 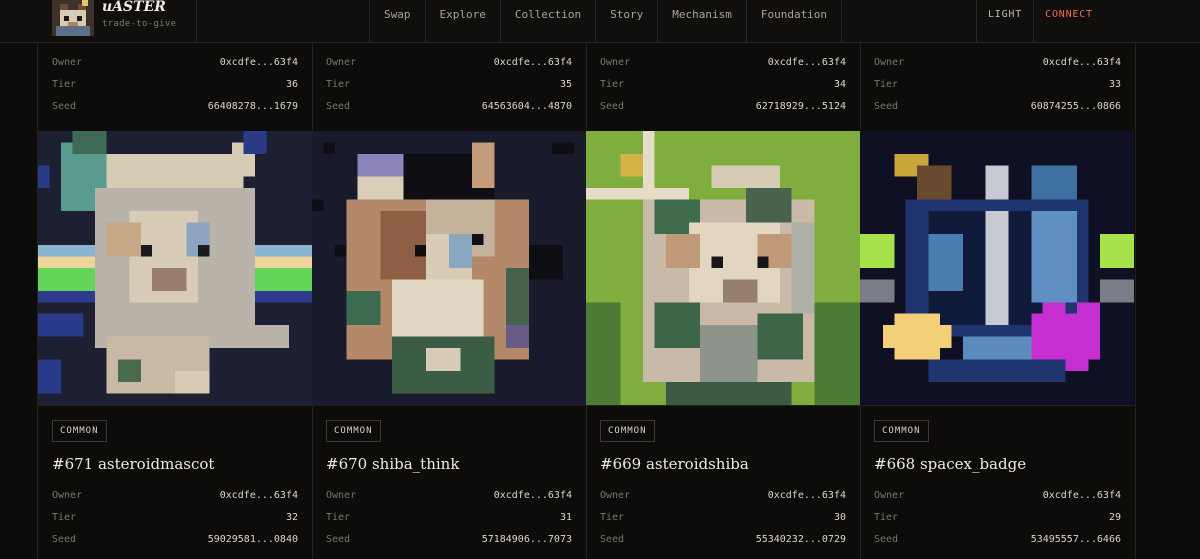 What do you see at coordinates (1005, 21) in the screenshot?
I see `theme-toggle-button: LIGHT` at bounding box center [1005, 21].